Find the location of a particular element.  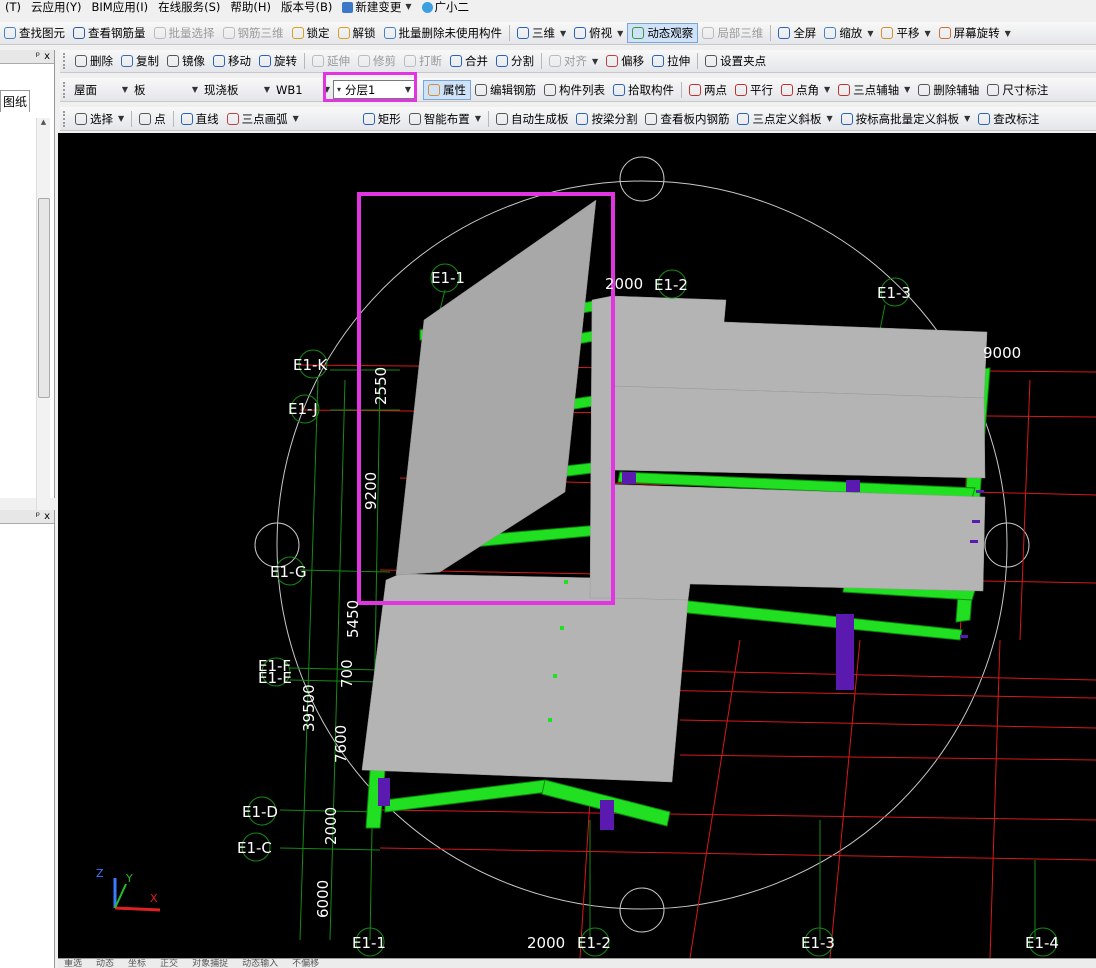

axis-label: E1-E is located at coordinates (275, 678).